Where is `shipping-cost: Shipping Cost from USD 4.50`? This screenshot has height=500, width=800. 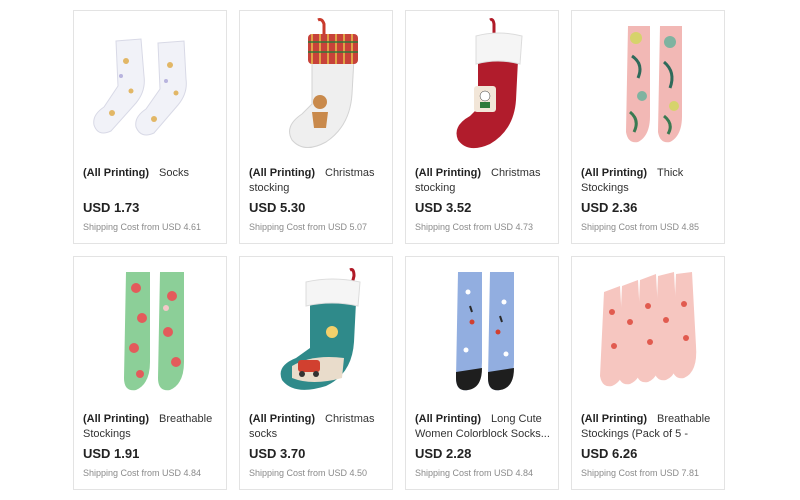
shipping-cost: Shipping Cost from USD 4.50 is located at coordinates (308, 473).